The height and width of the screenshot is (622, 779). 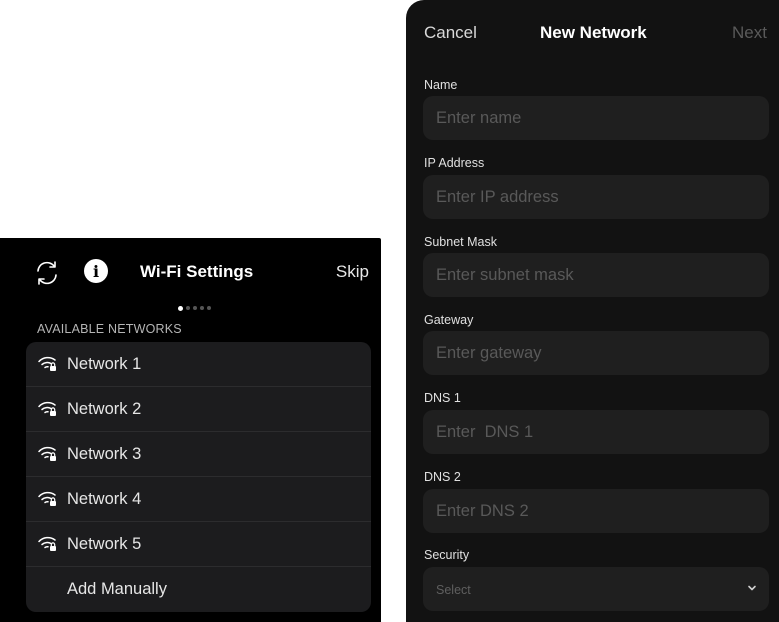 I want to click on ip-address-field, so click(x=596, y=197).